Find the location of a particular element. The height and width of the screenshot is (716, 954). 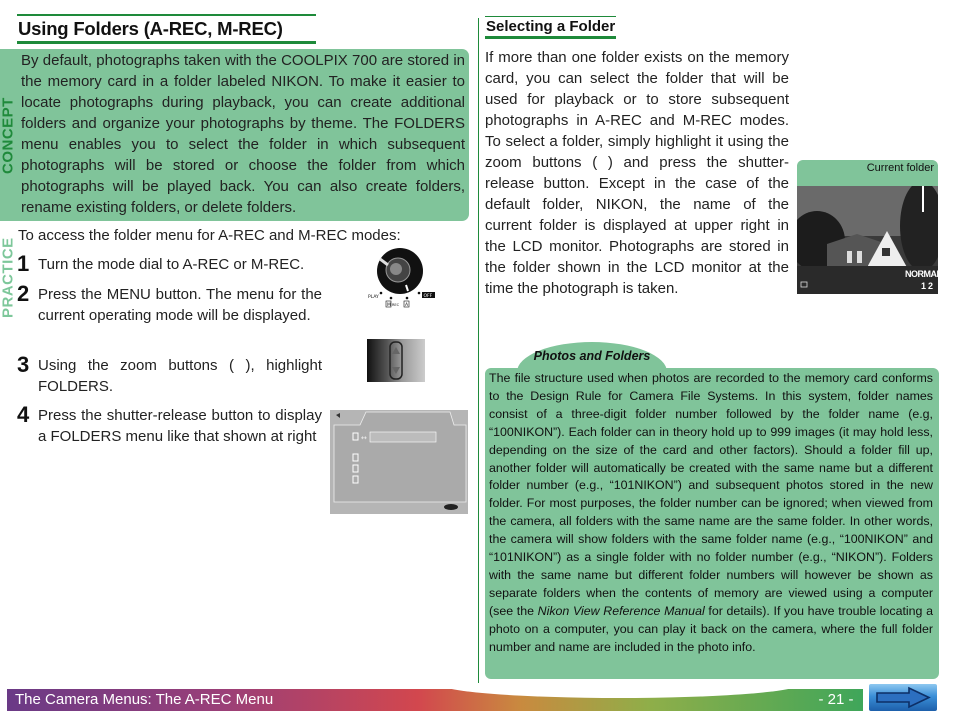

folders-menu-icon: ↔ is located at coordinates (400, 460).